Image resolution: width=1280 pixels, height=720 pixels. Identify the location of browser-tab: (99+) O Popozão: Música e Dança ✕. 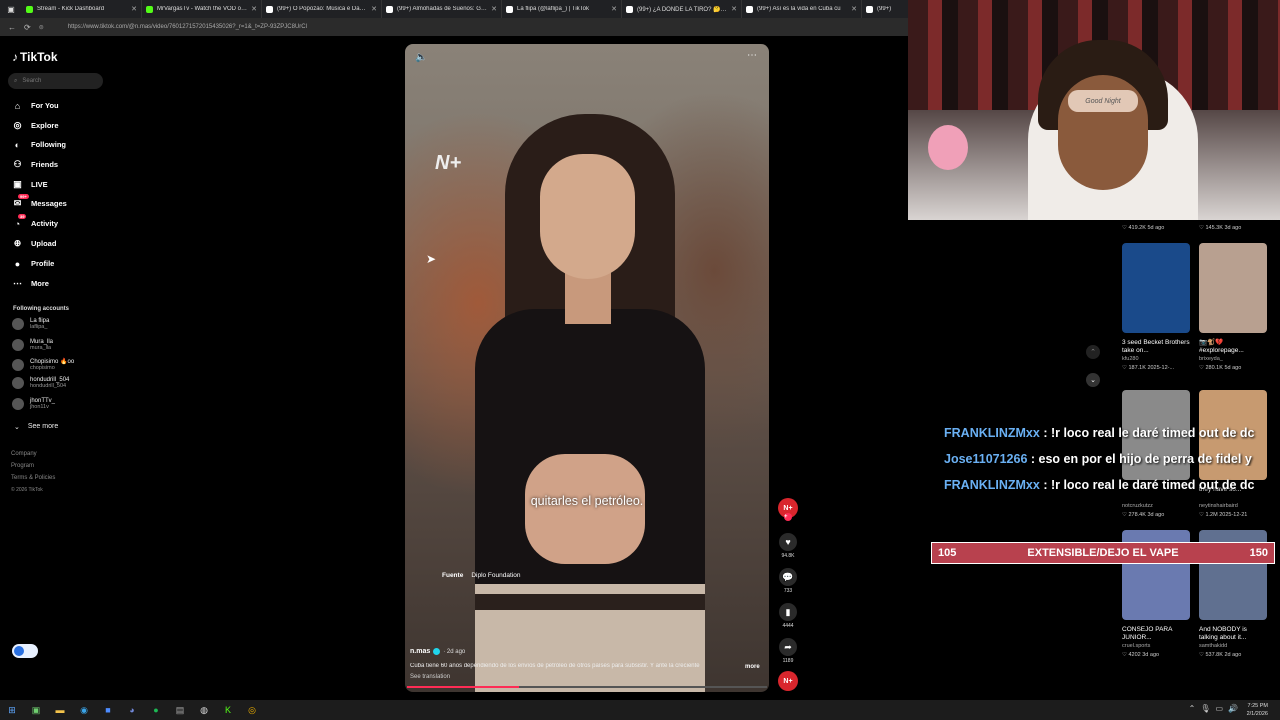
(322, 9).